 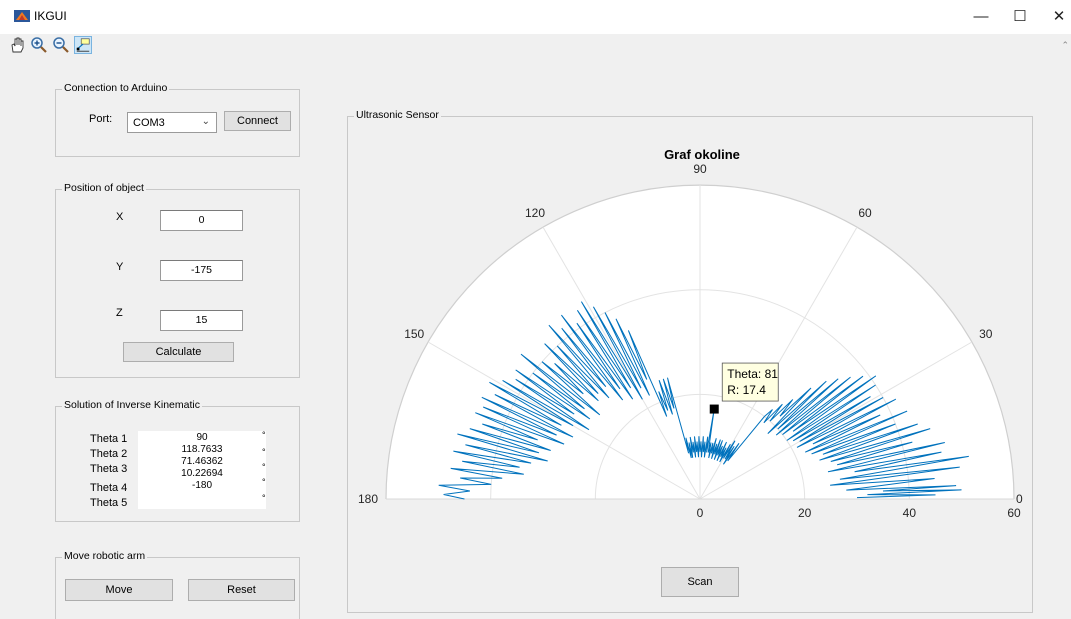 What do you see at coordinates (105, 556) in the screenshot?
I see `move-panel-title: Move robotic arm` at bounding box center [105, 556].